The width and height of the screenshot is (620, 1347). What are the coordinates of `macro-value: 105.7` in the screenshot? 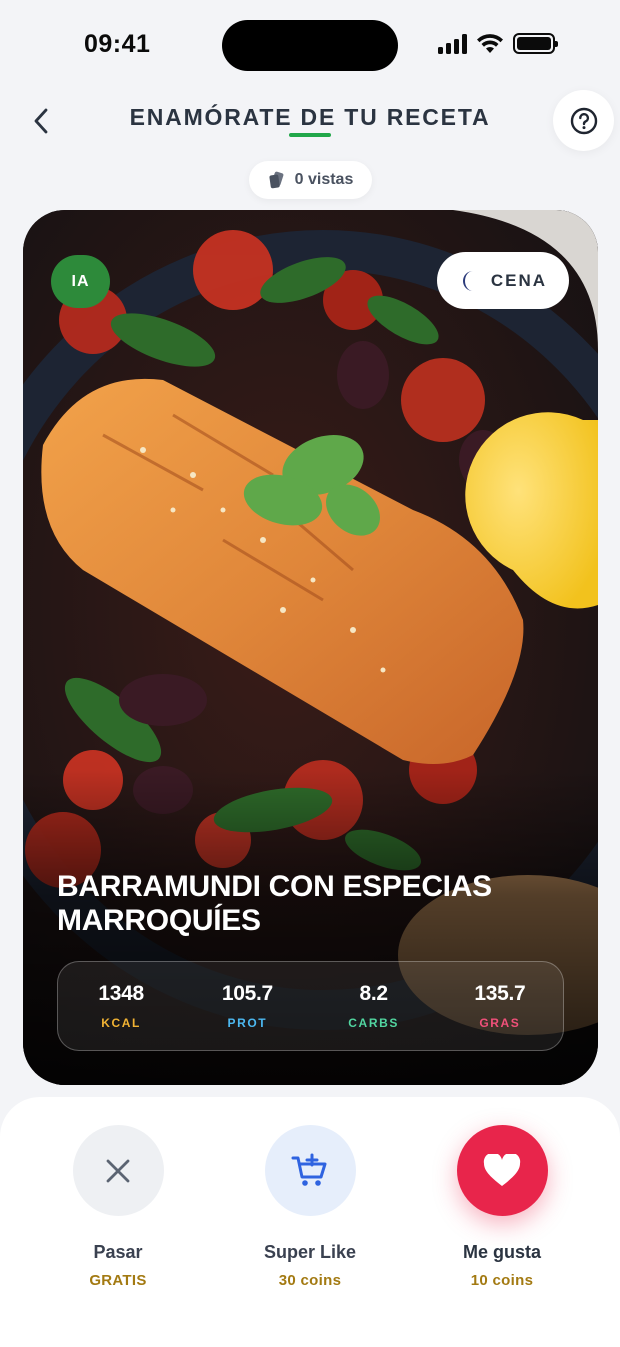 It's located at (247, 993).